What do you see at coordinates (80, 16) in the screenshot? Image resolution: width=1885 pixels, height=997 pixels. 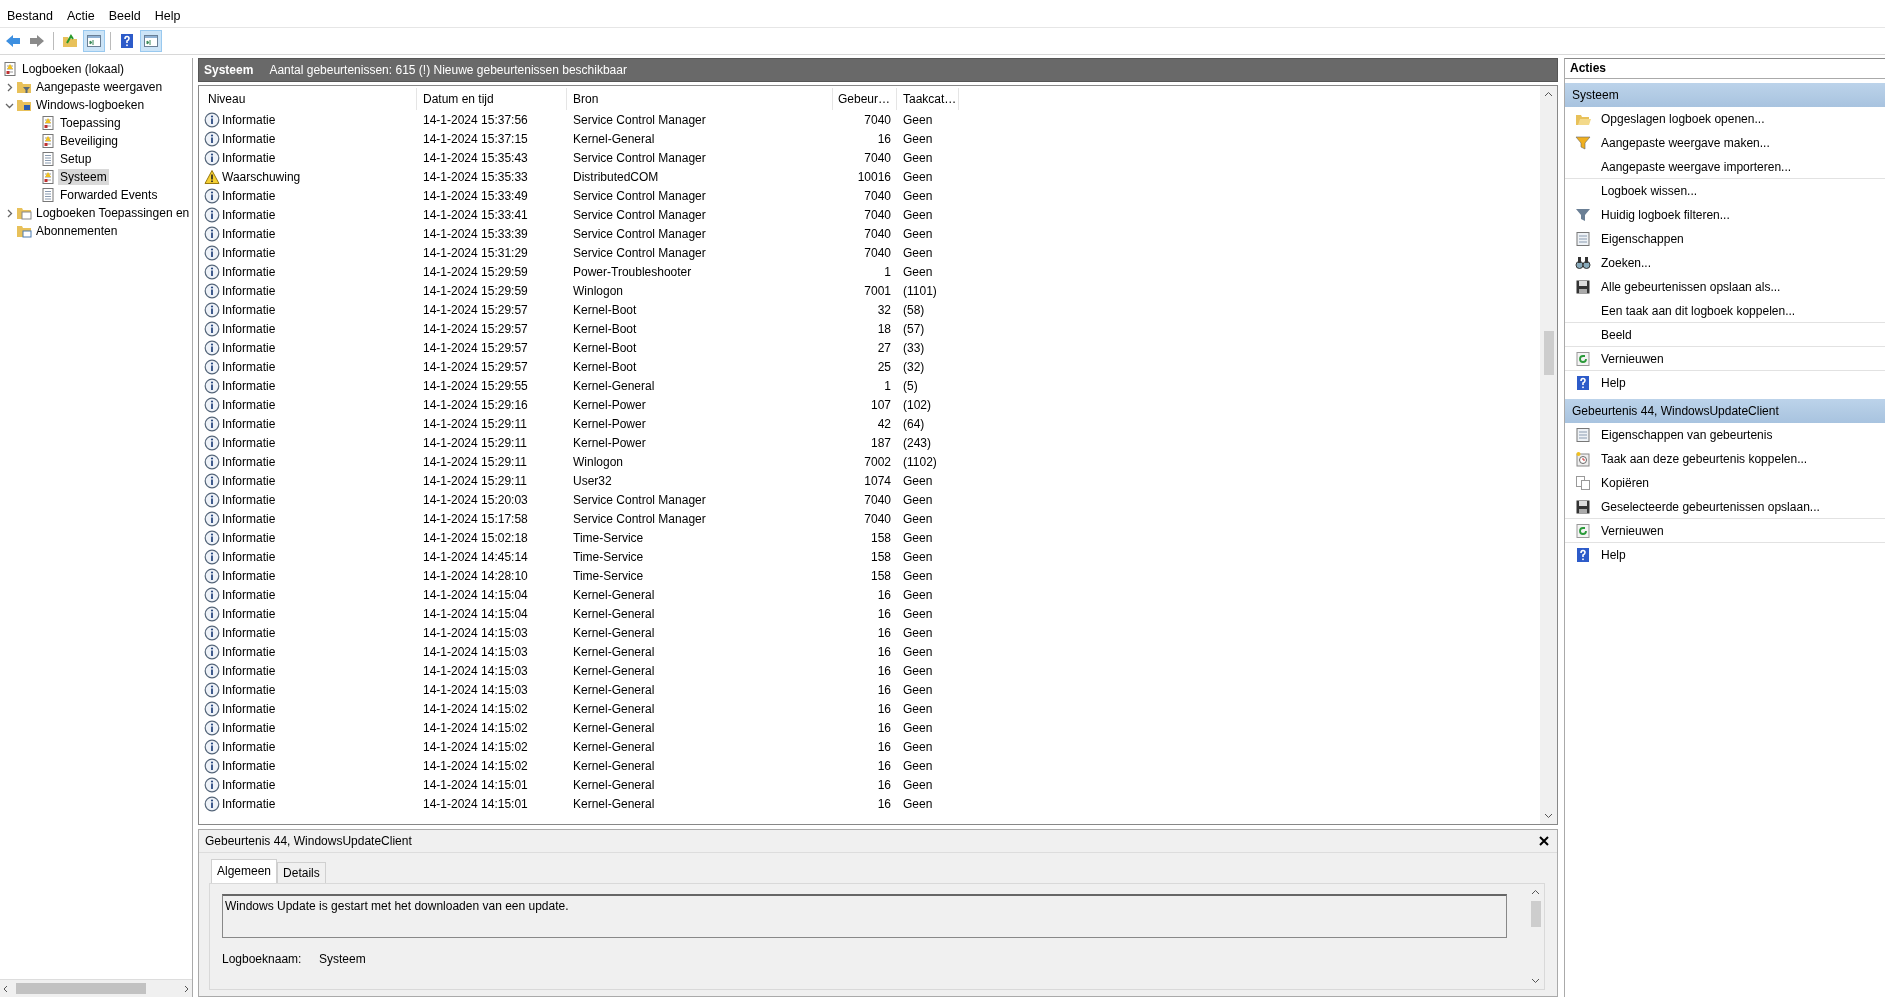 I see `menu-item: Actie` at bounding box center [80, 16].